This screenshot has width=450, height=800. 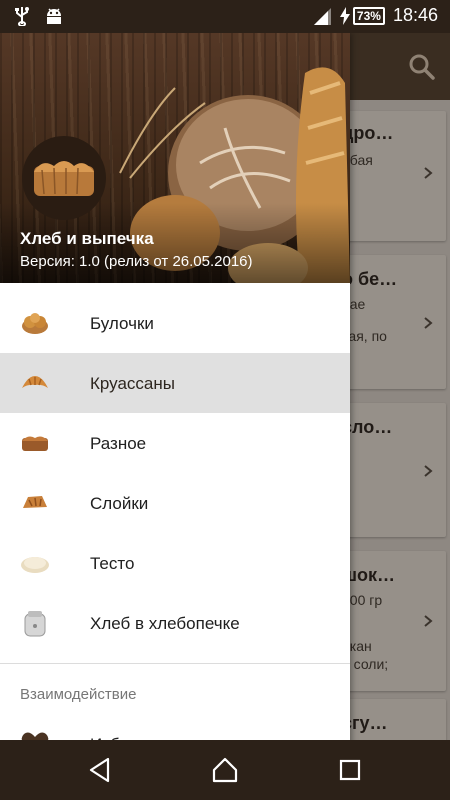 What do you see at coordinates (175, 503) in the screenshot?
I see `drawer-item-puff-pastry: Слойки` at bounding box center [175, 503].